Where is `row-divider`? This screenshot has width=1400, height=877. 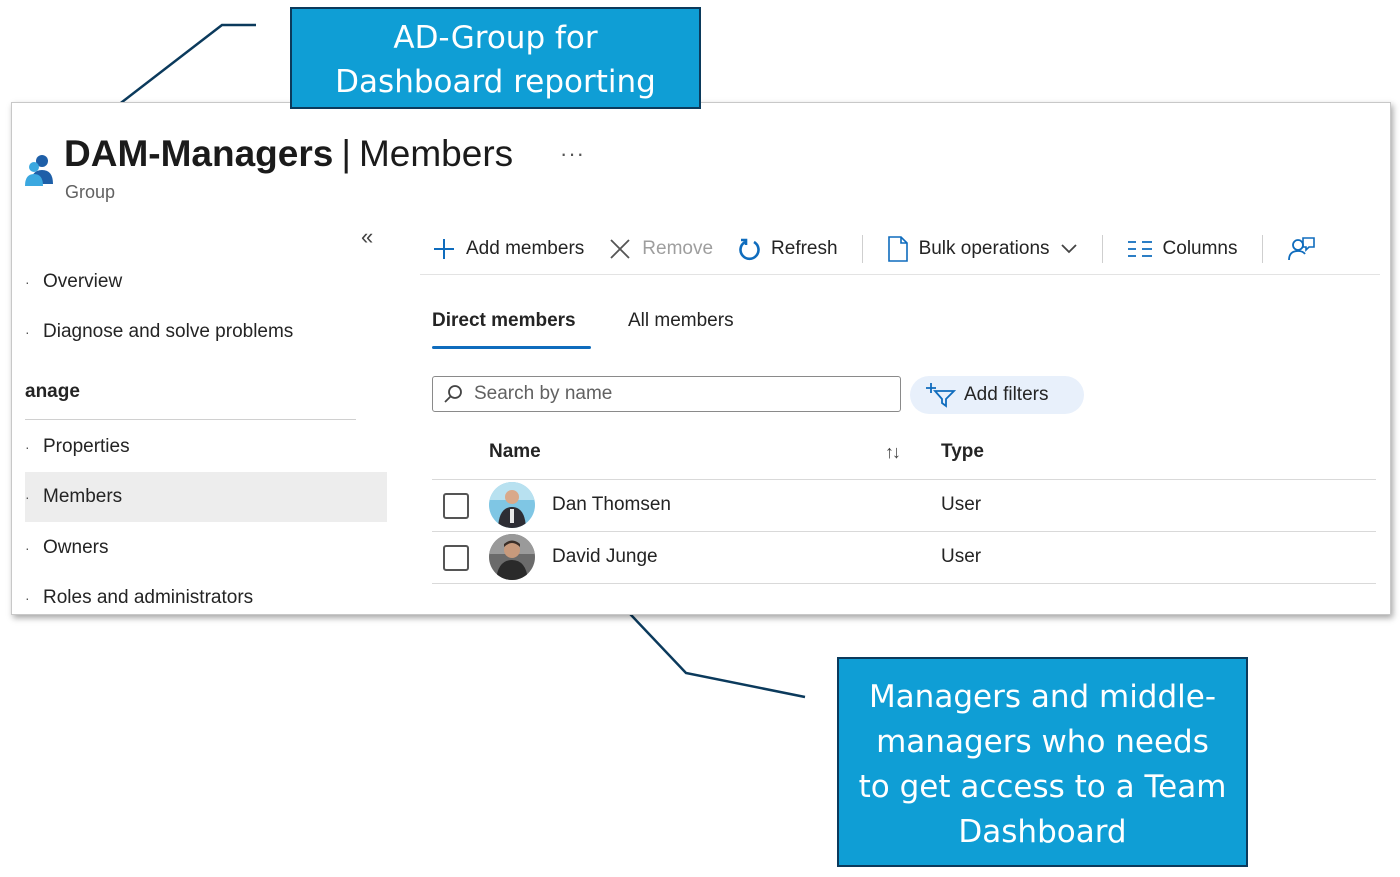
row-divider is located at coordinates (904, 583).